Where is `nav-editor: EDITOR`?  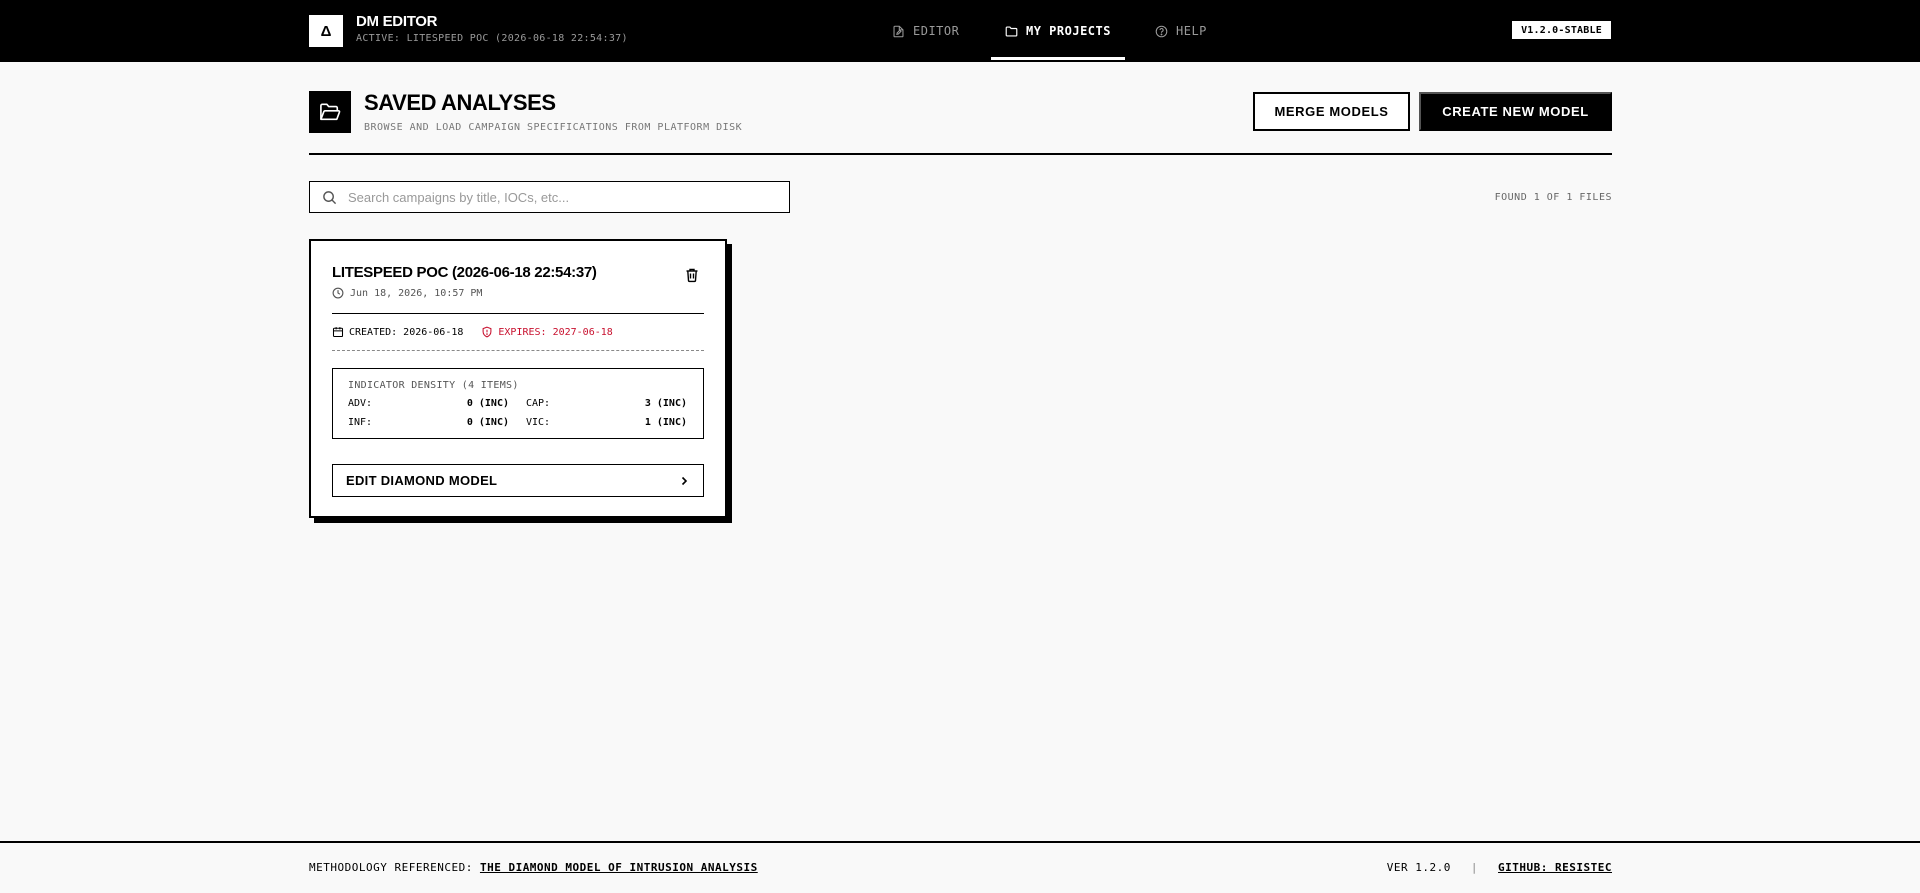 nav-editor: EDITOR is located at coordinates (925, 31).